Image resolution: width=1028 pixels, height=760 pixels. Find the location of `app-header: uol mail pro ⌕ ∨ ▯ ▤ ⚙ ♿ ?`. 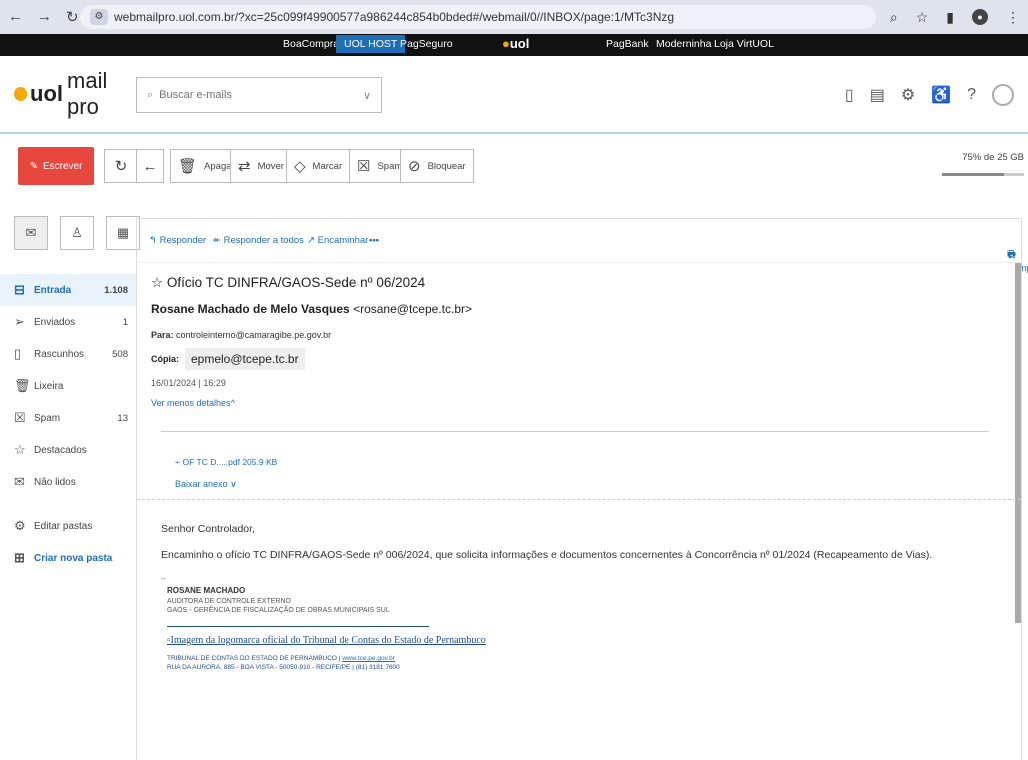

app-header: uol mail pro ⌕ ∨ ▯ ▤ ⚙ ♿ ? is located at coordinates (514, 95).